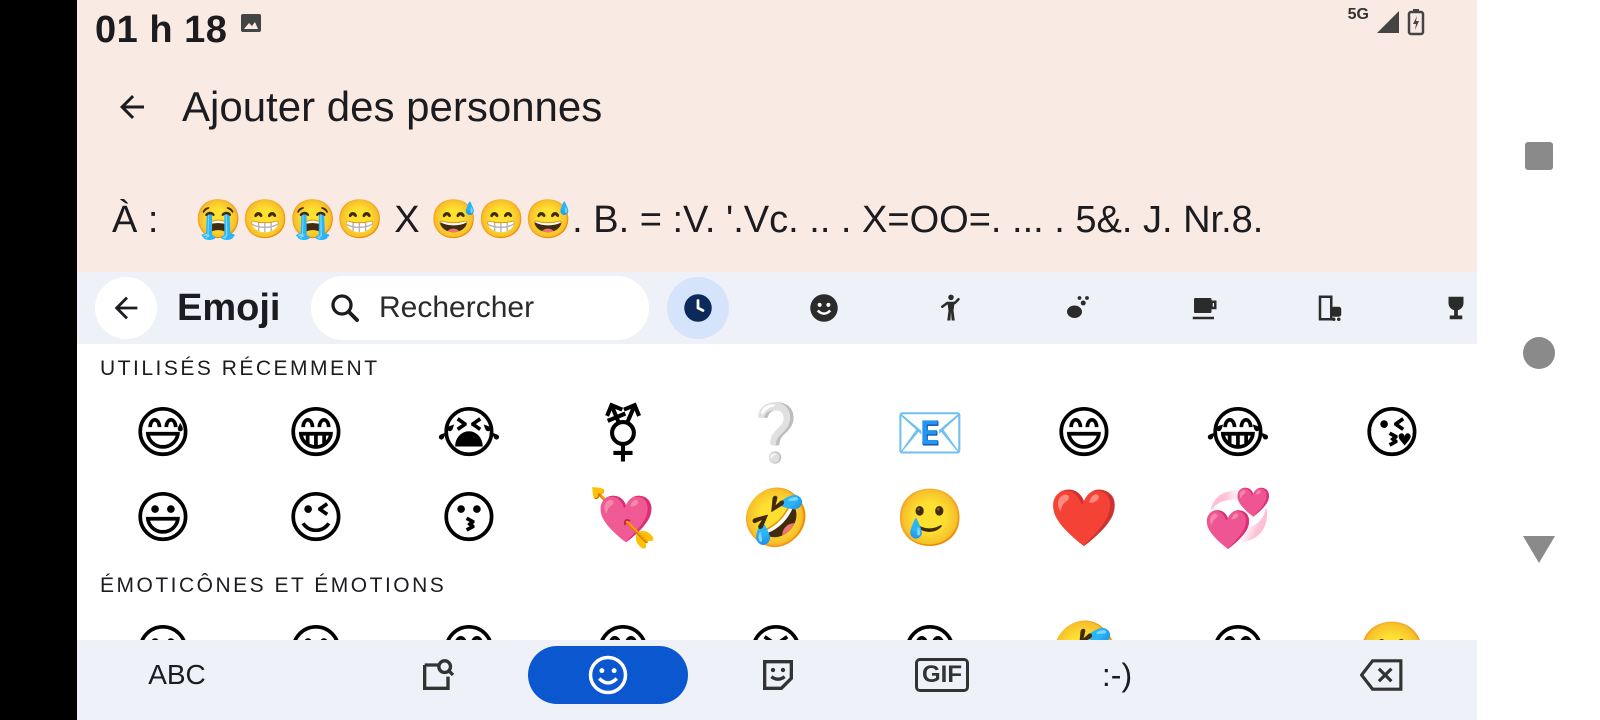 The width and height of the screenshot is (1600, 720). I want to click on emotions-emoji-grid: 😀 😃 😄 😁 😆 😅 🤣 😂 🙂, so click(777, 626).